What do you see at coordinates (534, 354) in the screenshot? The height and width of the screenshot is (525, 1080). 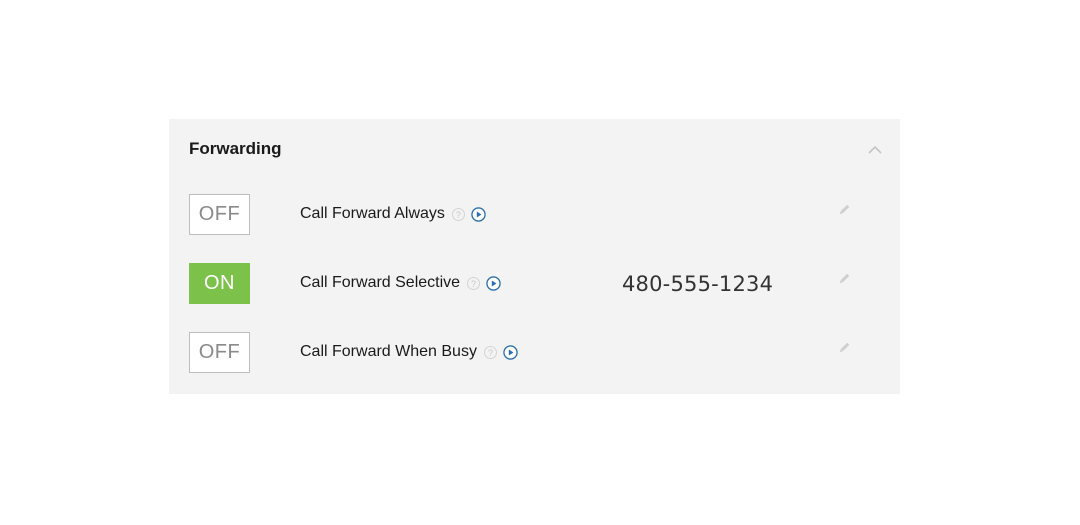 I see `forward-busy-row: OFF Call Forward When Busy ?` at bounding box center [534, 354].